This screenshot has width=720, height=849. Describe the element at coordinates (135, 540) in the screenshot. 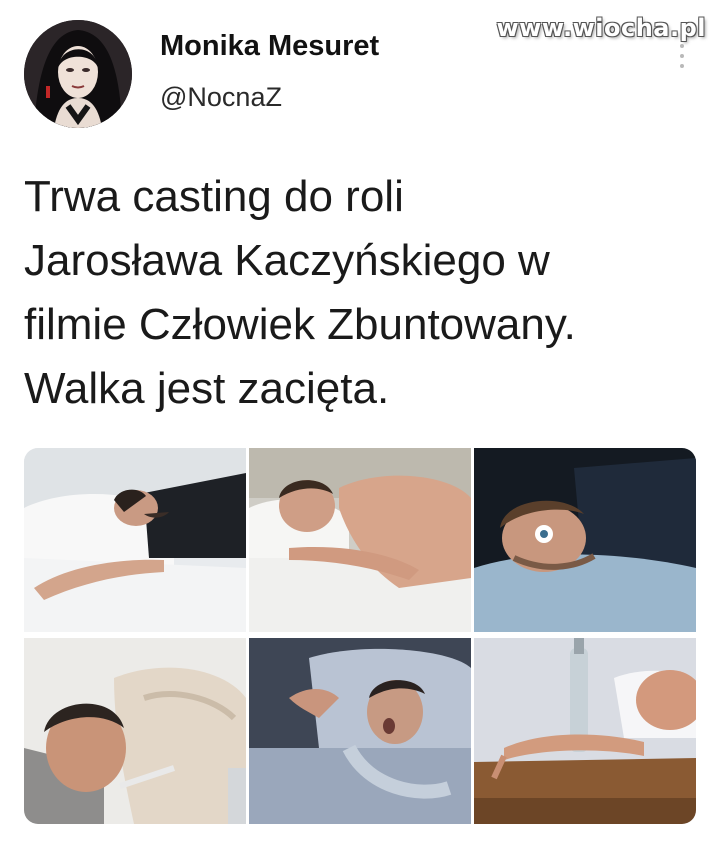

I see `photo-man-snoring-white-bed` at that location.